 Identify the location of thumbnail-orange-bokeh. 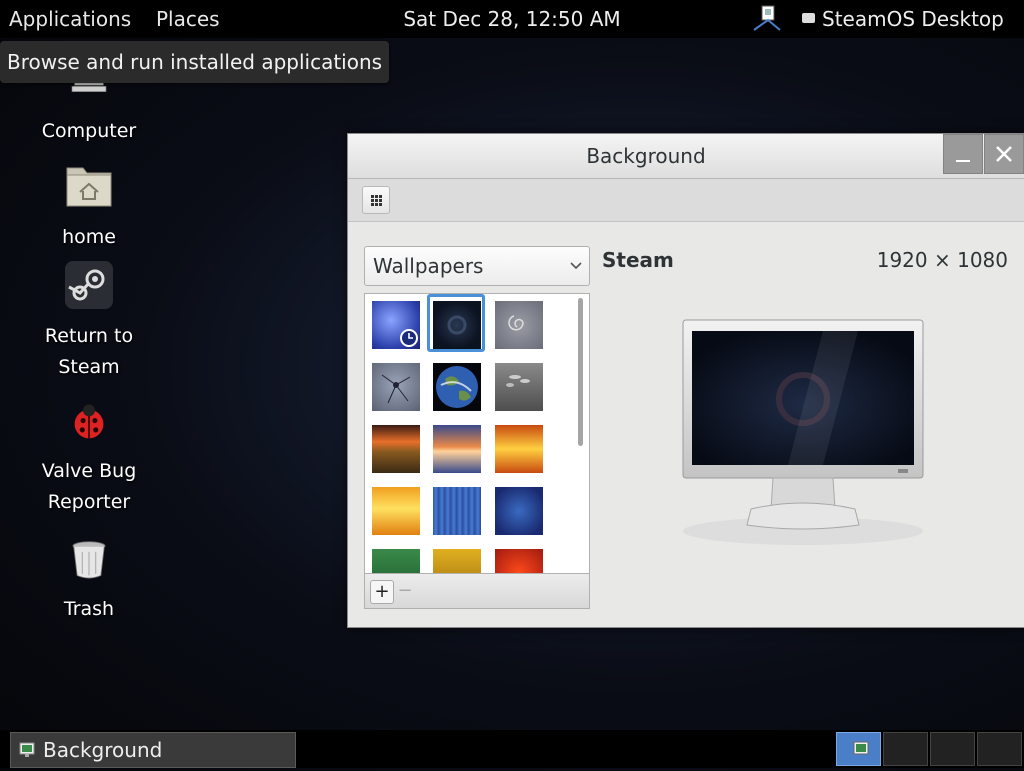
(457, 449).